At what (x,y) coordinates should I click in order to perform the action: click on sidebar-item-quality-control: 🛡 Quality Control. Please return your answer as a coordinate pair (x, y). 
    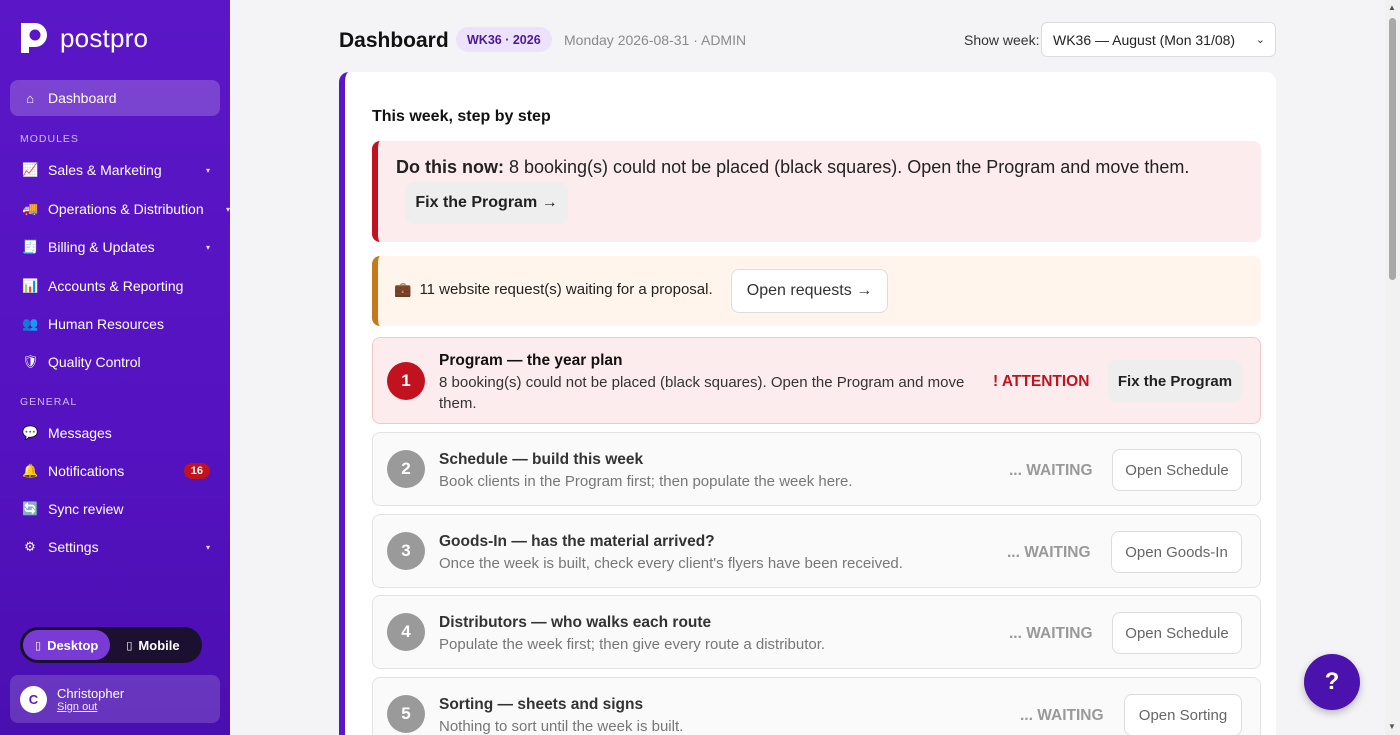
    Looking at the image, I should click on (115, 362).